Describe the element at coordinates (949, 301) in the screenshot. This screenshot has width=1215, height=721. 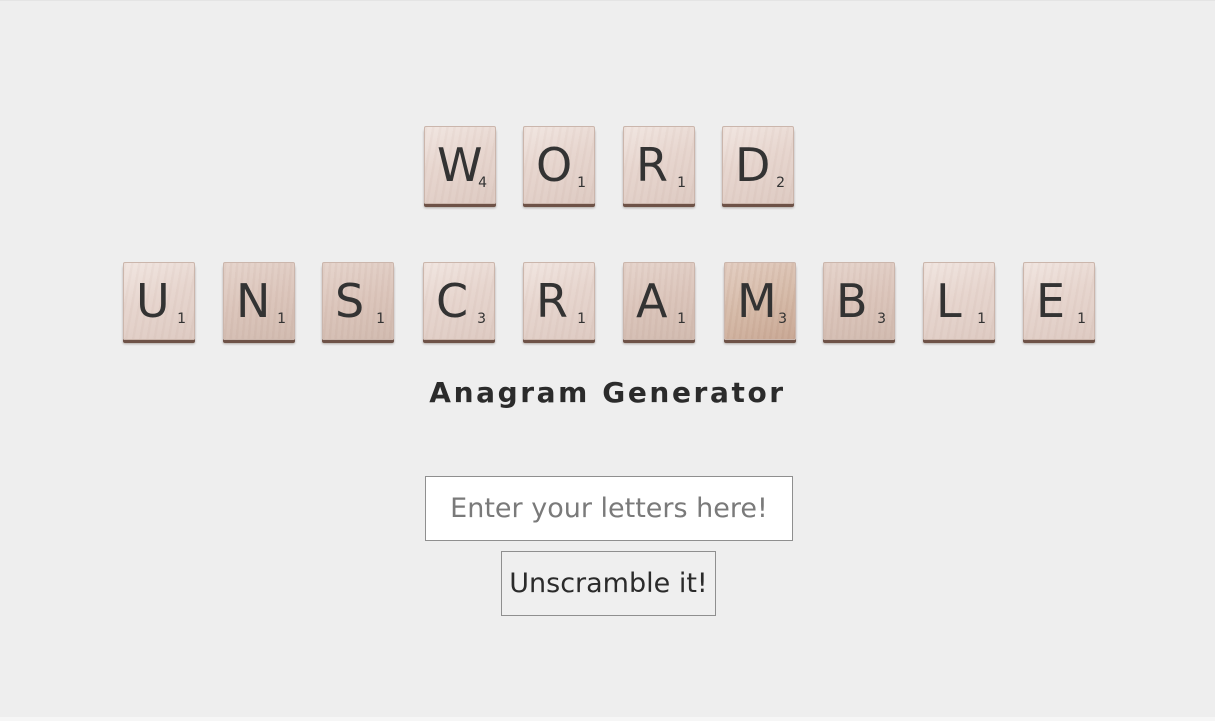
I see `tile-letter: L` at that location.